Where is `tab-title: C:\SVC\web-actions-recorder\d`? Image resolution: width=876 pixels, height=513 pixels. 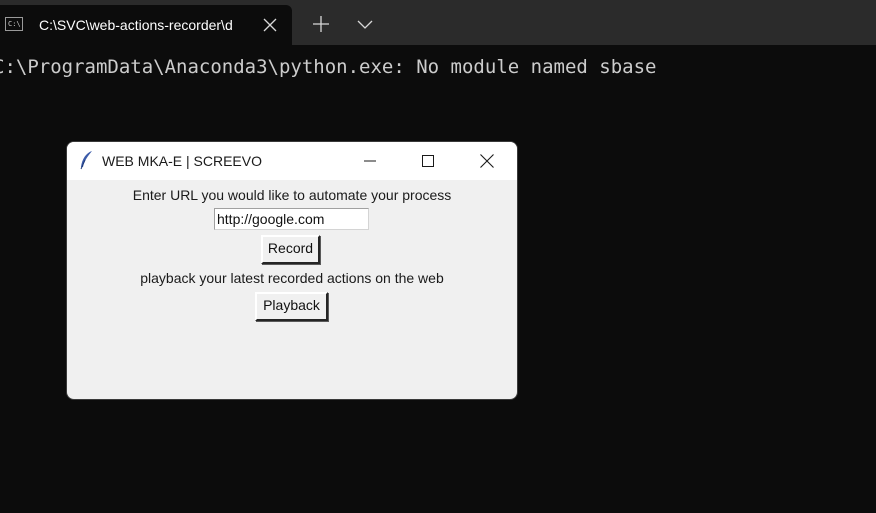 tab-title: C:\SVC\web-actions-recorder\d is located at coordinates (136, 25).